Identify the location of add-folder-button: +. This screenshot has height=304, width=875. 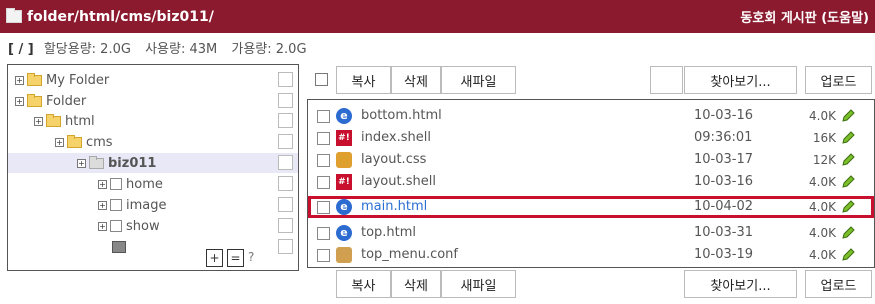
(214, 258).